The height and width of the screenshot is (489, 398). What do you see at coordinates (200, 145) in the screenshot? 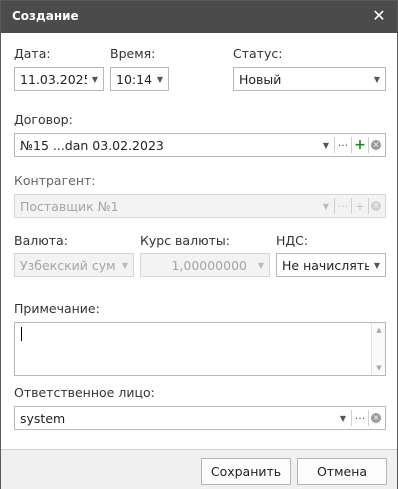
I see `contract-field: №15 ...dan 03.02.2023 ▼ ··· + ×` at bounding box center [200, 145].